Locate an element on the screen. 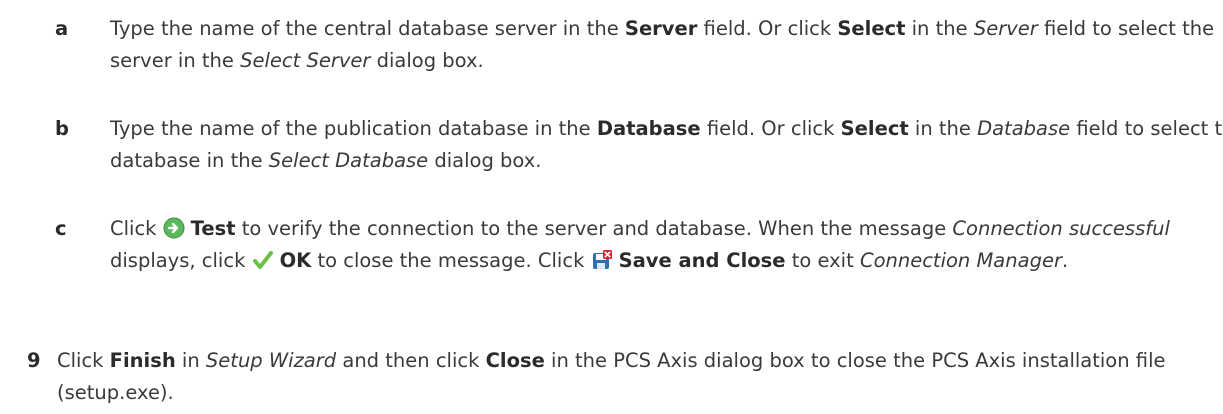 The width and height of the screenshot is (1223, 414). step-text-run: in is located at coordinates (190, 360).